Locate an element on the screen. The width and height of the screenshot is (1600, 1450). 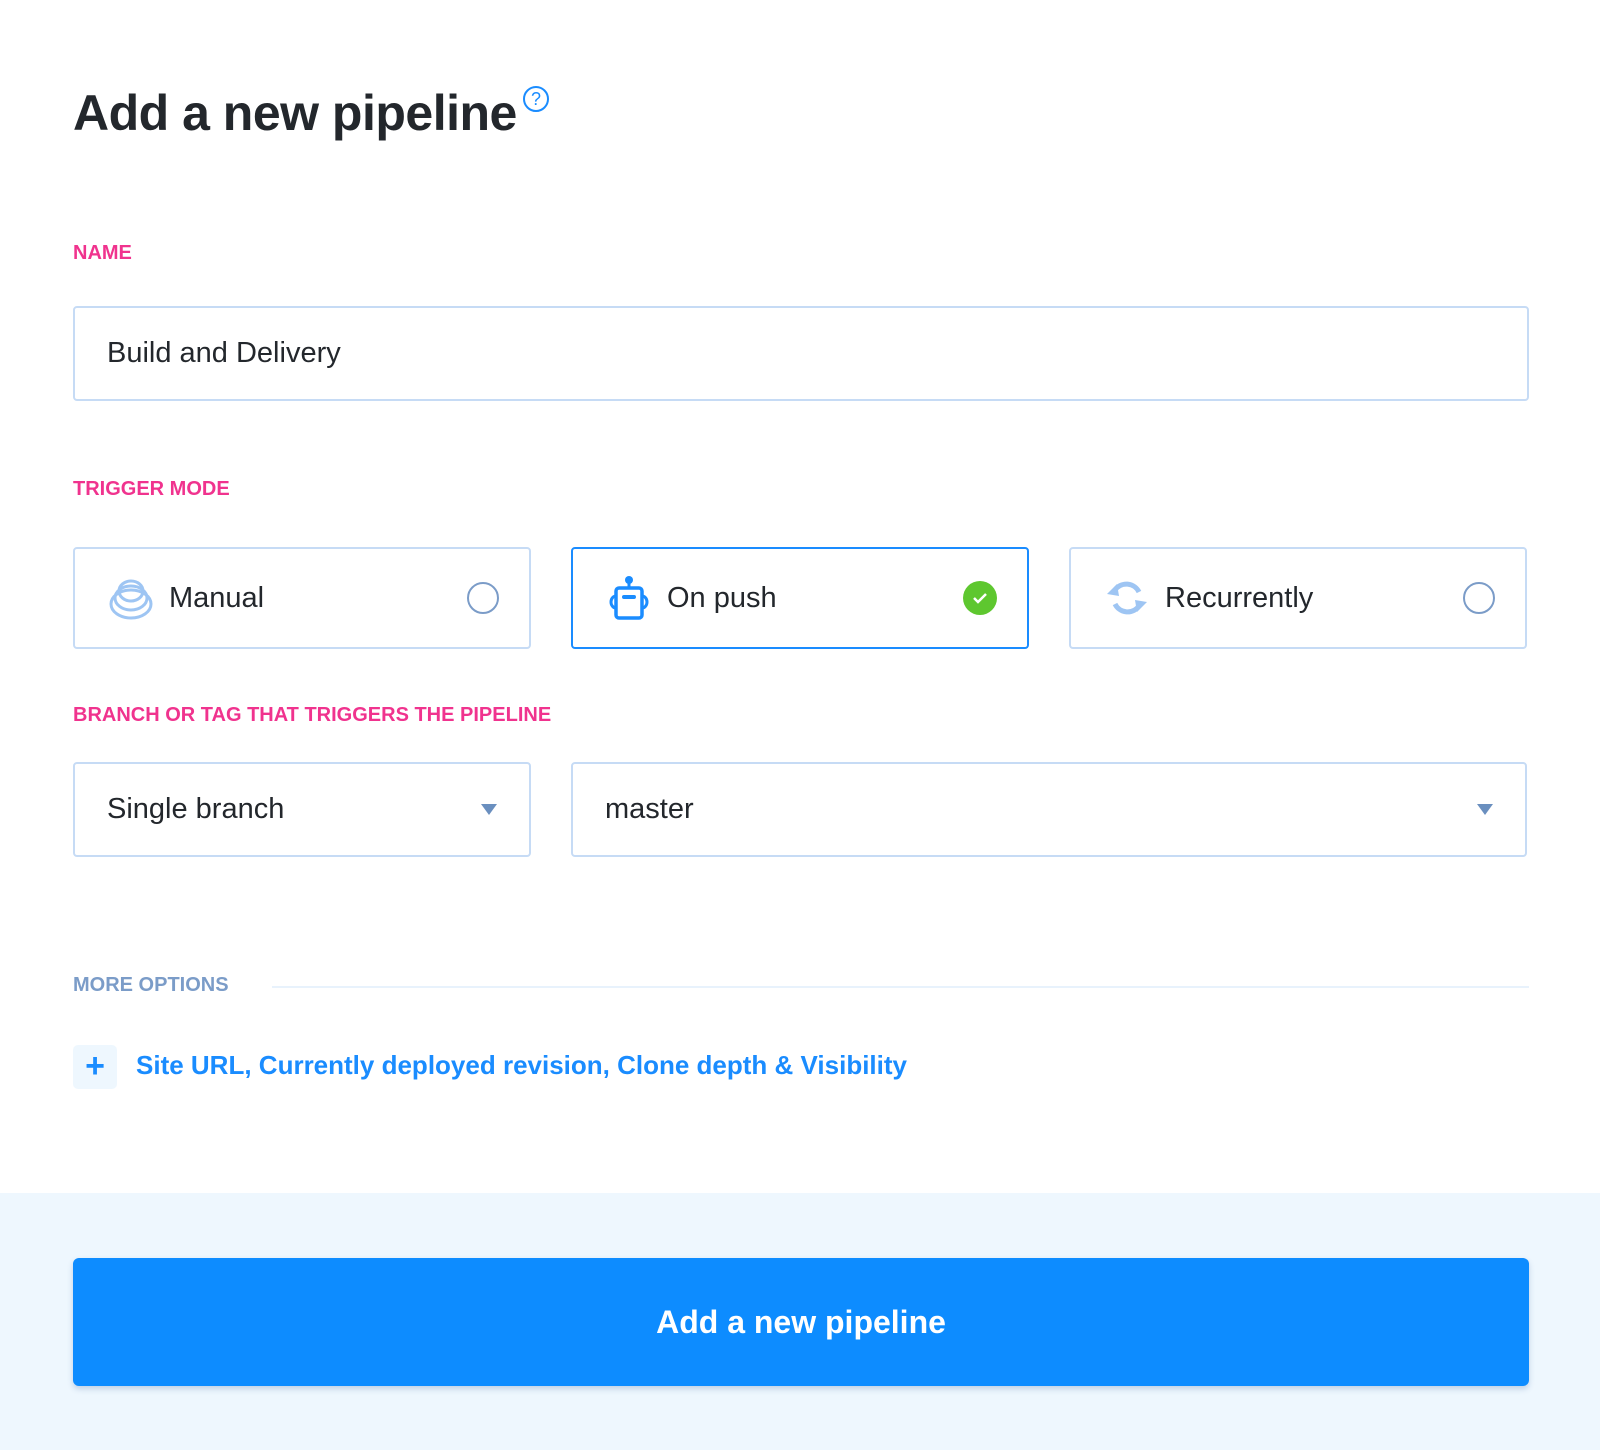
refresh-icon is located at coordinates (1127, 598).